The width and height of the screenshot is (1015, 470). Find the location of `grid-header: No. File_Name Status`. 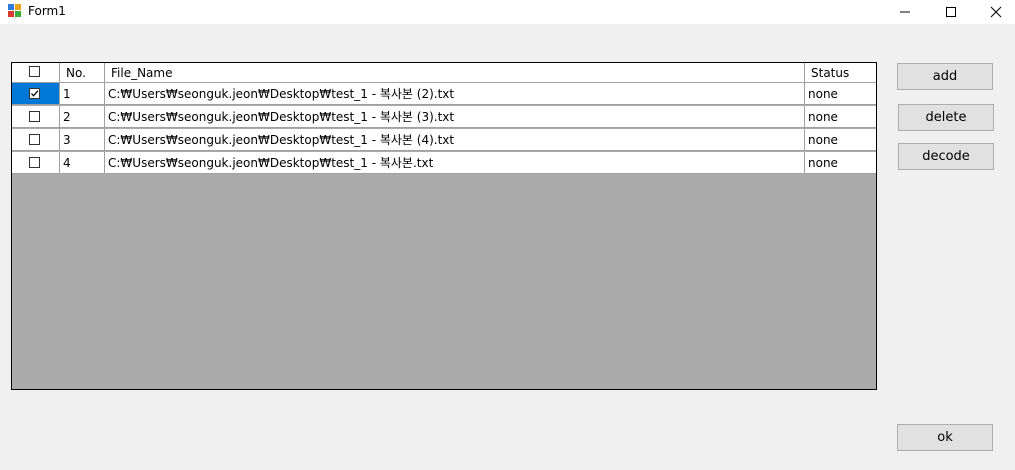

grid-header: No. File_Name Status is located at coordinates (444, 73).